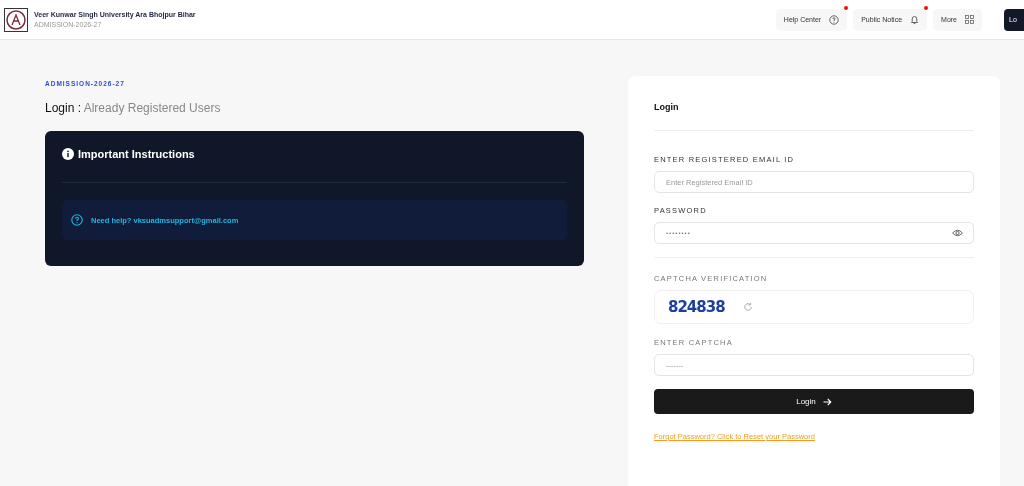  Describe the element at coordinates (969, 19) in the screenshot. I see `grid-icon` at that location.